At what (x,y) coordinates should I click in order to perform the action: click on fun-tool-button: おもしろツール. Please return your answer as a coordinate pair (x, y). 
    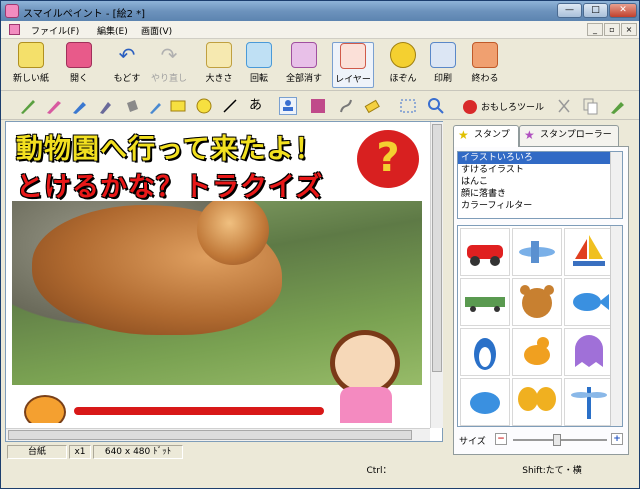
    Looking at the image, I should click on (512, 106).